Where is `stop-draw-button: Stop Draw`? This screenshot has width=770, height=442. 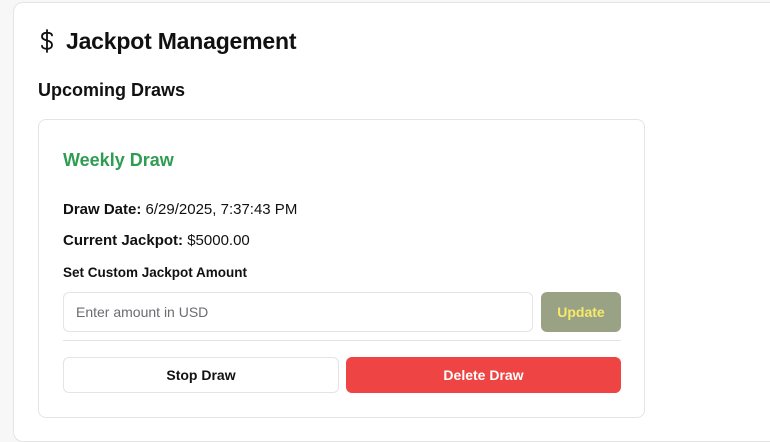
stop-draw-button: Stop Draw is located at coordinates (201, 375).